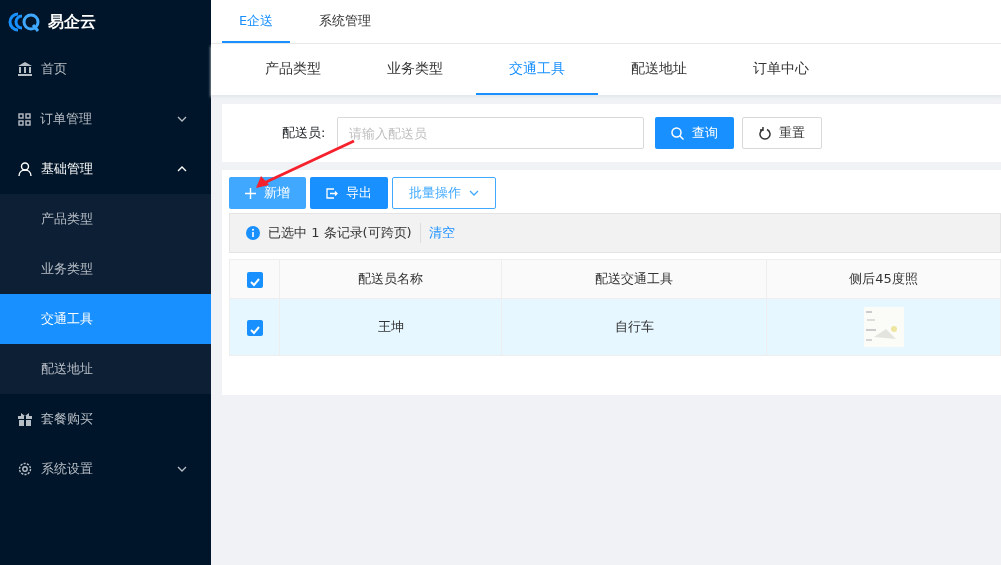  I want to click on bank-icon, so click(25, 69).